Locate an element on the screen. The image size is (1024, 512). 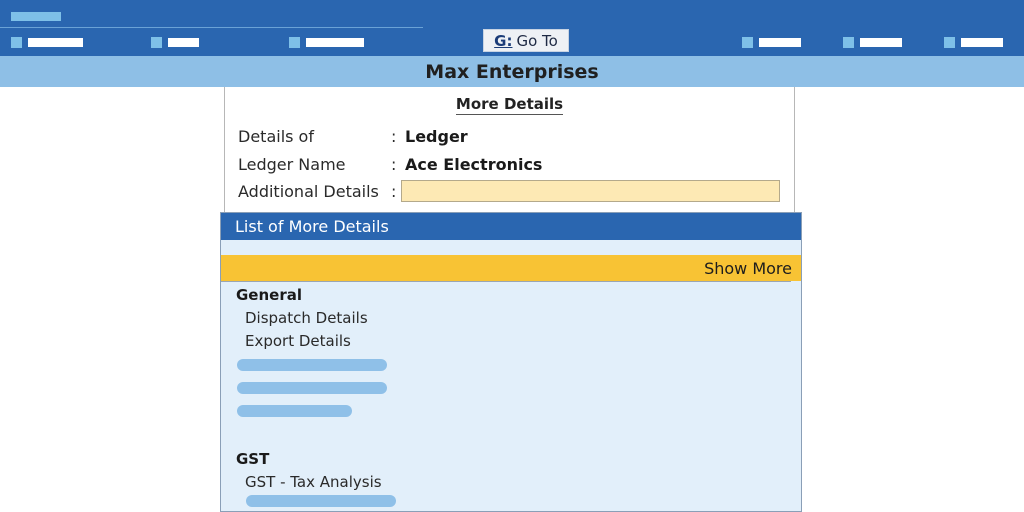
goto-label: Go To is located at coordinates (537, 40).